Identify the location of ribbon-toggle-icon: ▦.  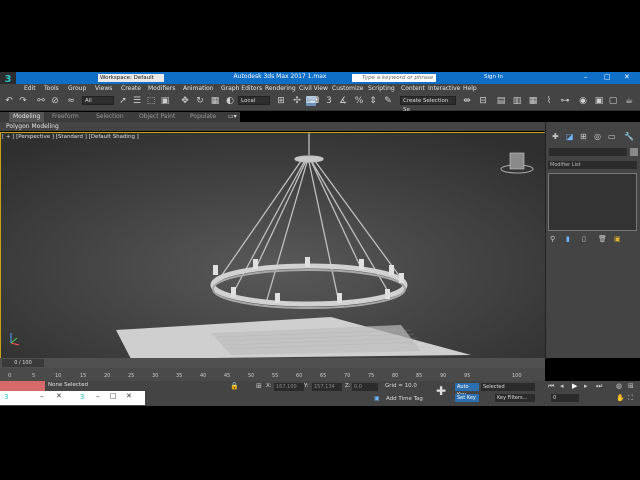
(533, 101).